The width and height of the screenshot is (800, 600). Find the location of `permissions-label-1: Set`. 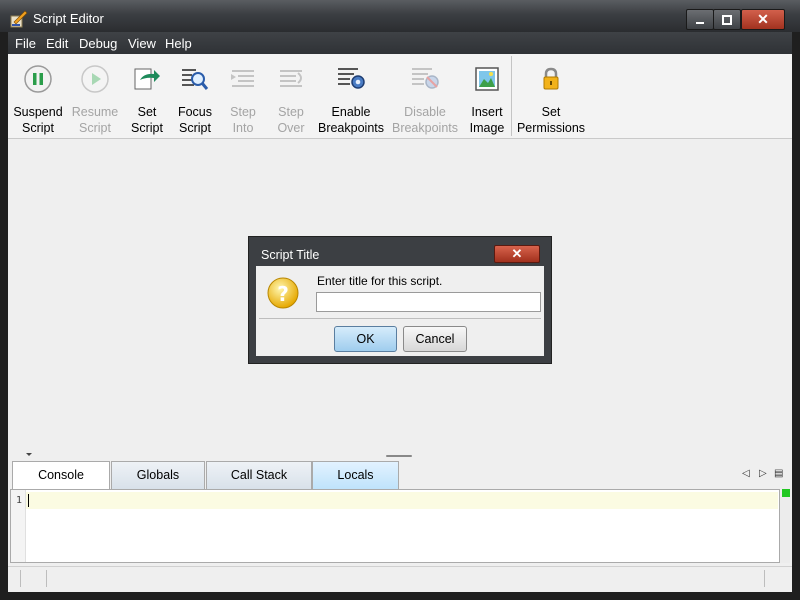

permissions-label-1: Set is located at coordinates (551, 112).